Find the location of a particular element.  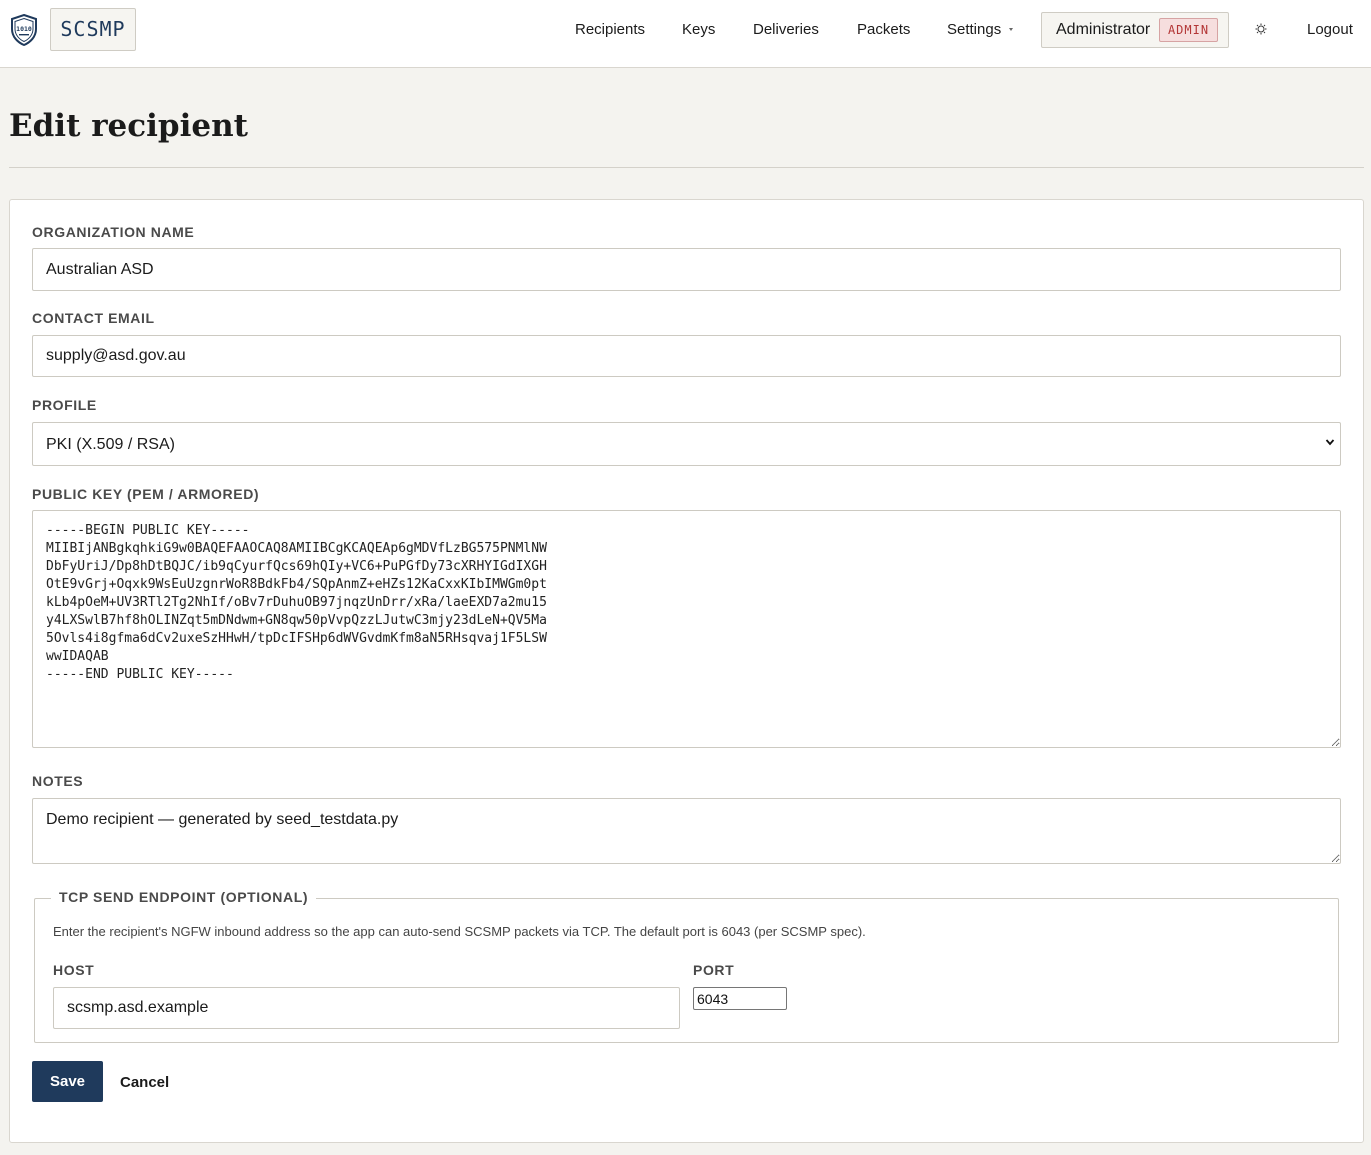

profile-select: PKI (X.509 / RSA) is located at coordinates (686, 444).